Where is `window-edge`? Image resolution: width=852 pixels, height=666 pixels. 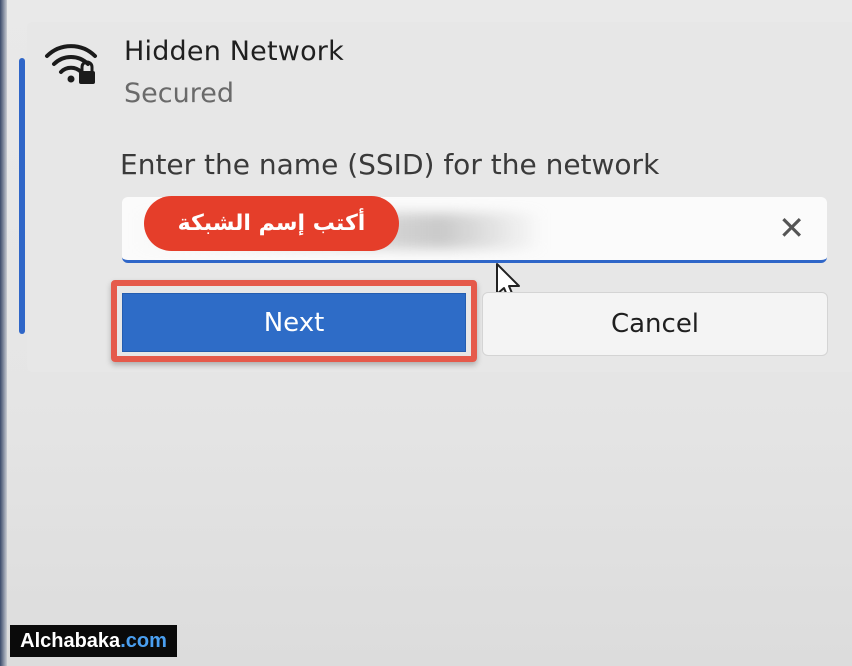
window-edge is located at coordinates (3, 333).